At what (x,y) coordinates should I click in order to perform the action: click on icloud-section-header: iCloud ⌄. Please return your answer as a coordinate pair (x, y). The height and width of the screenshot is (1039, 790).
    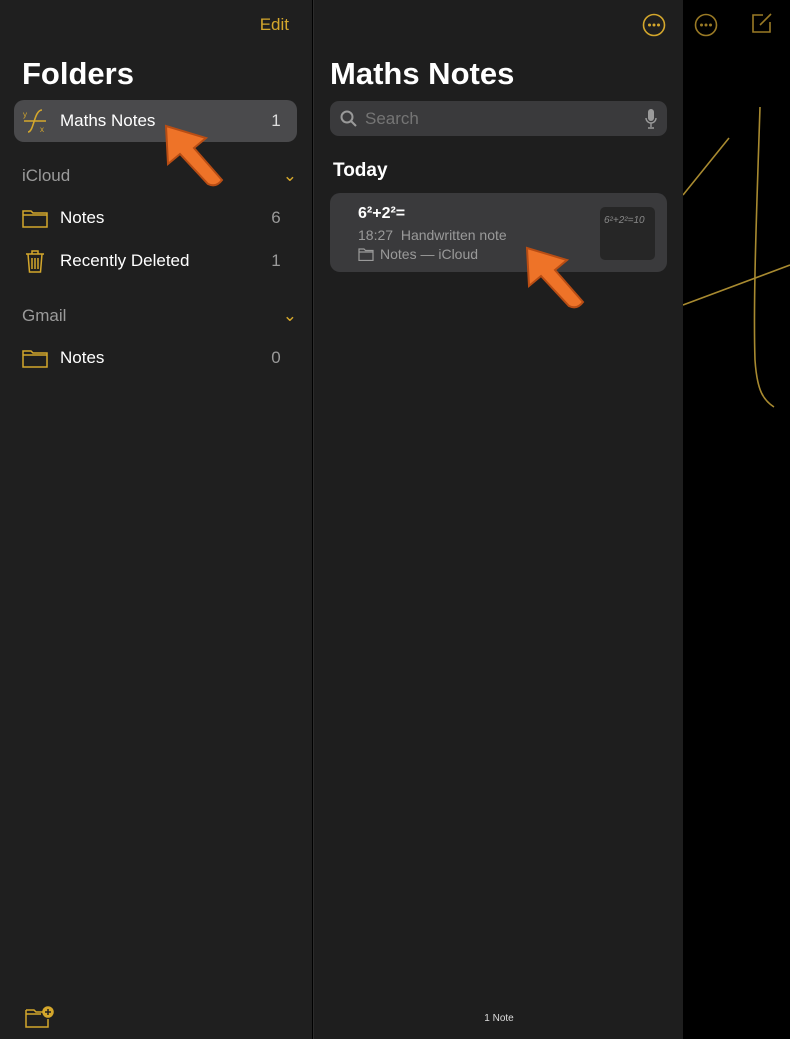
    Looking at the image, I should click on (159, 176).